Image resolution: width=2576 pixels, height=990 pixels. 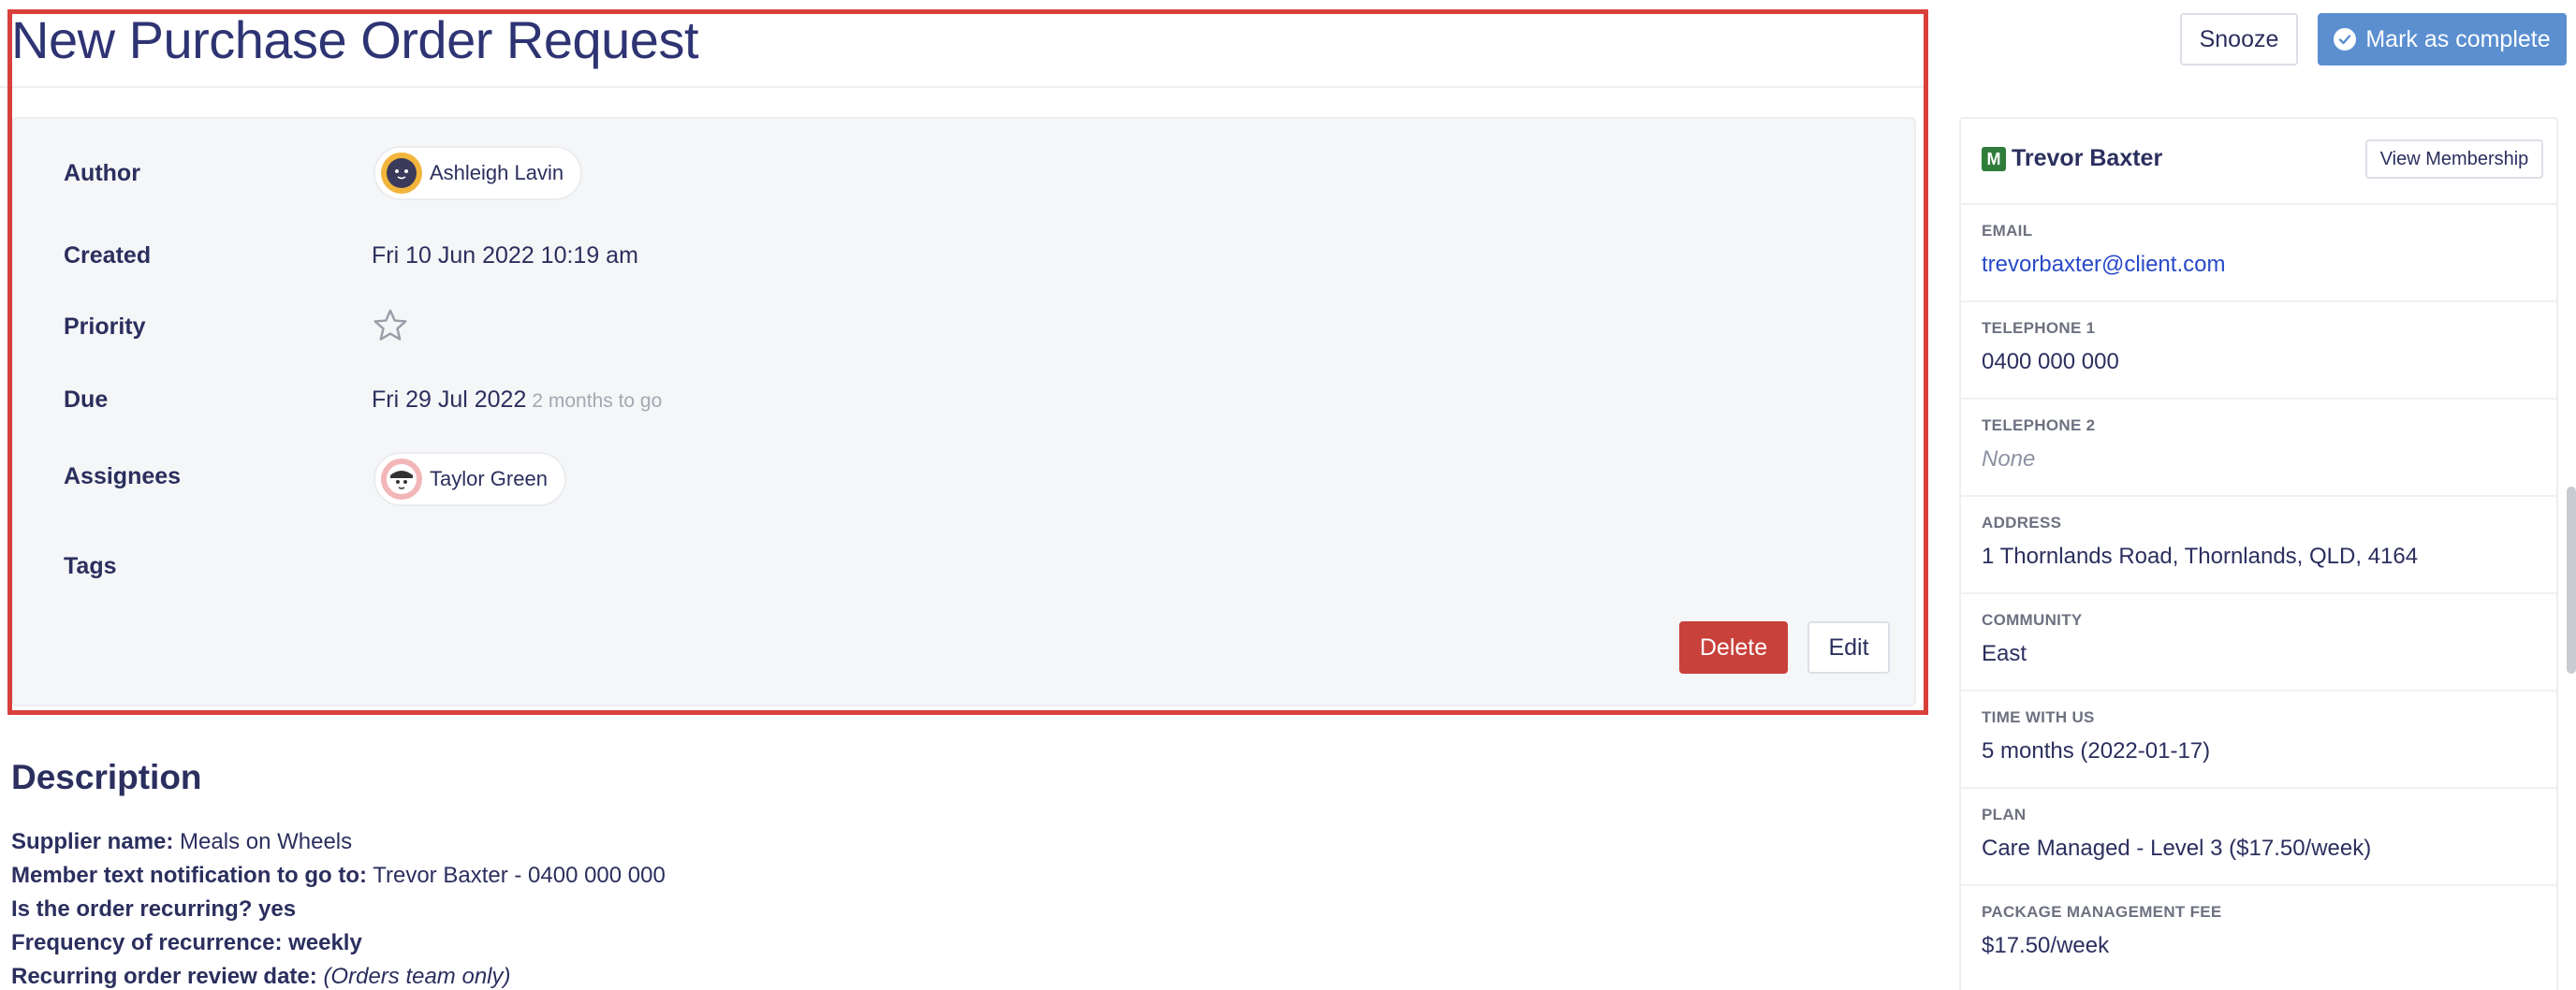 What do you see at coordinates (2258, 449) in the screenshot?
I see `member-field-telephone-2: TELEPHONE 2 None` at bounding box center [2258, 449].